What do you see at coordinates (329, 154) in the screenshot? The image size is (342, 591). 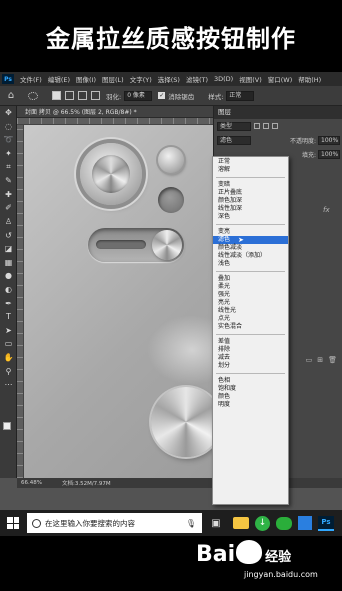 I see `fill-input: 100%` at bounding box center [329, 154].